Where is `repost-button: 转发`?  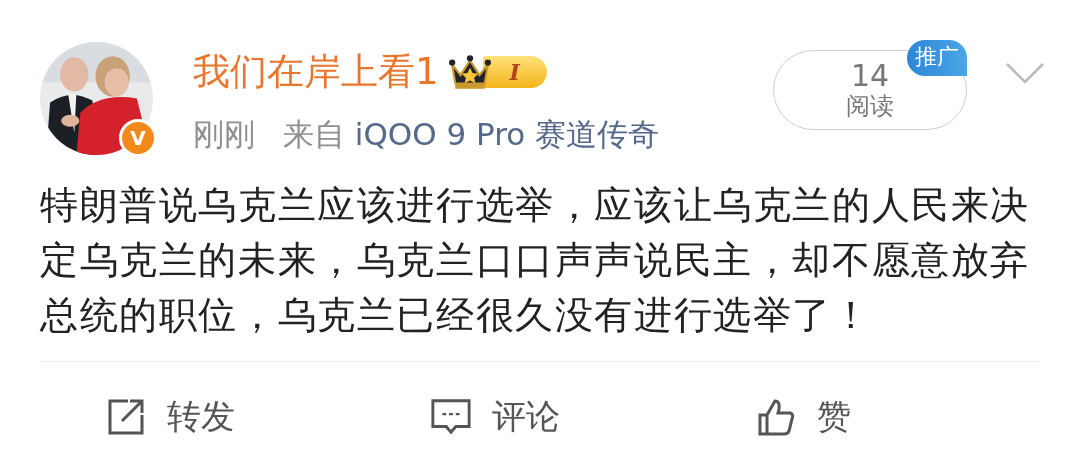 repost-button: 转发 is located at coordinates (267, 417).